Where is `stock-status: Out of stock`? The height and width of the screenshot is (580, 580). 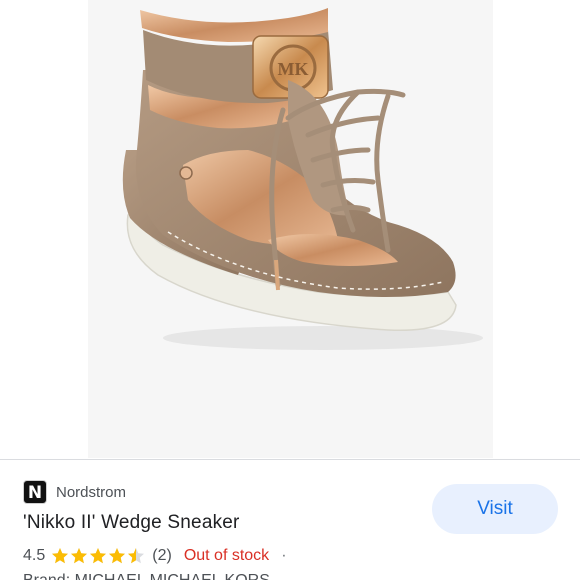 stock-status: Out of stock is located at coordinates (226, 555).